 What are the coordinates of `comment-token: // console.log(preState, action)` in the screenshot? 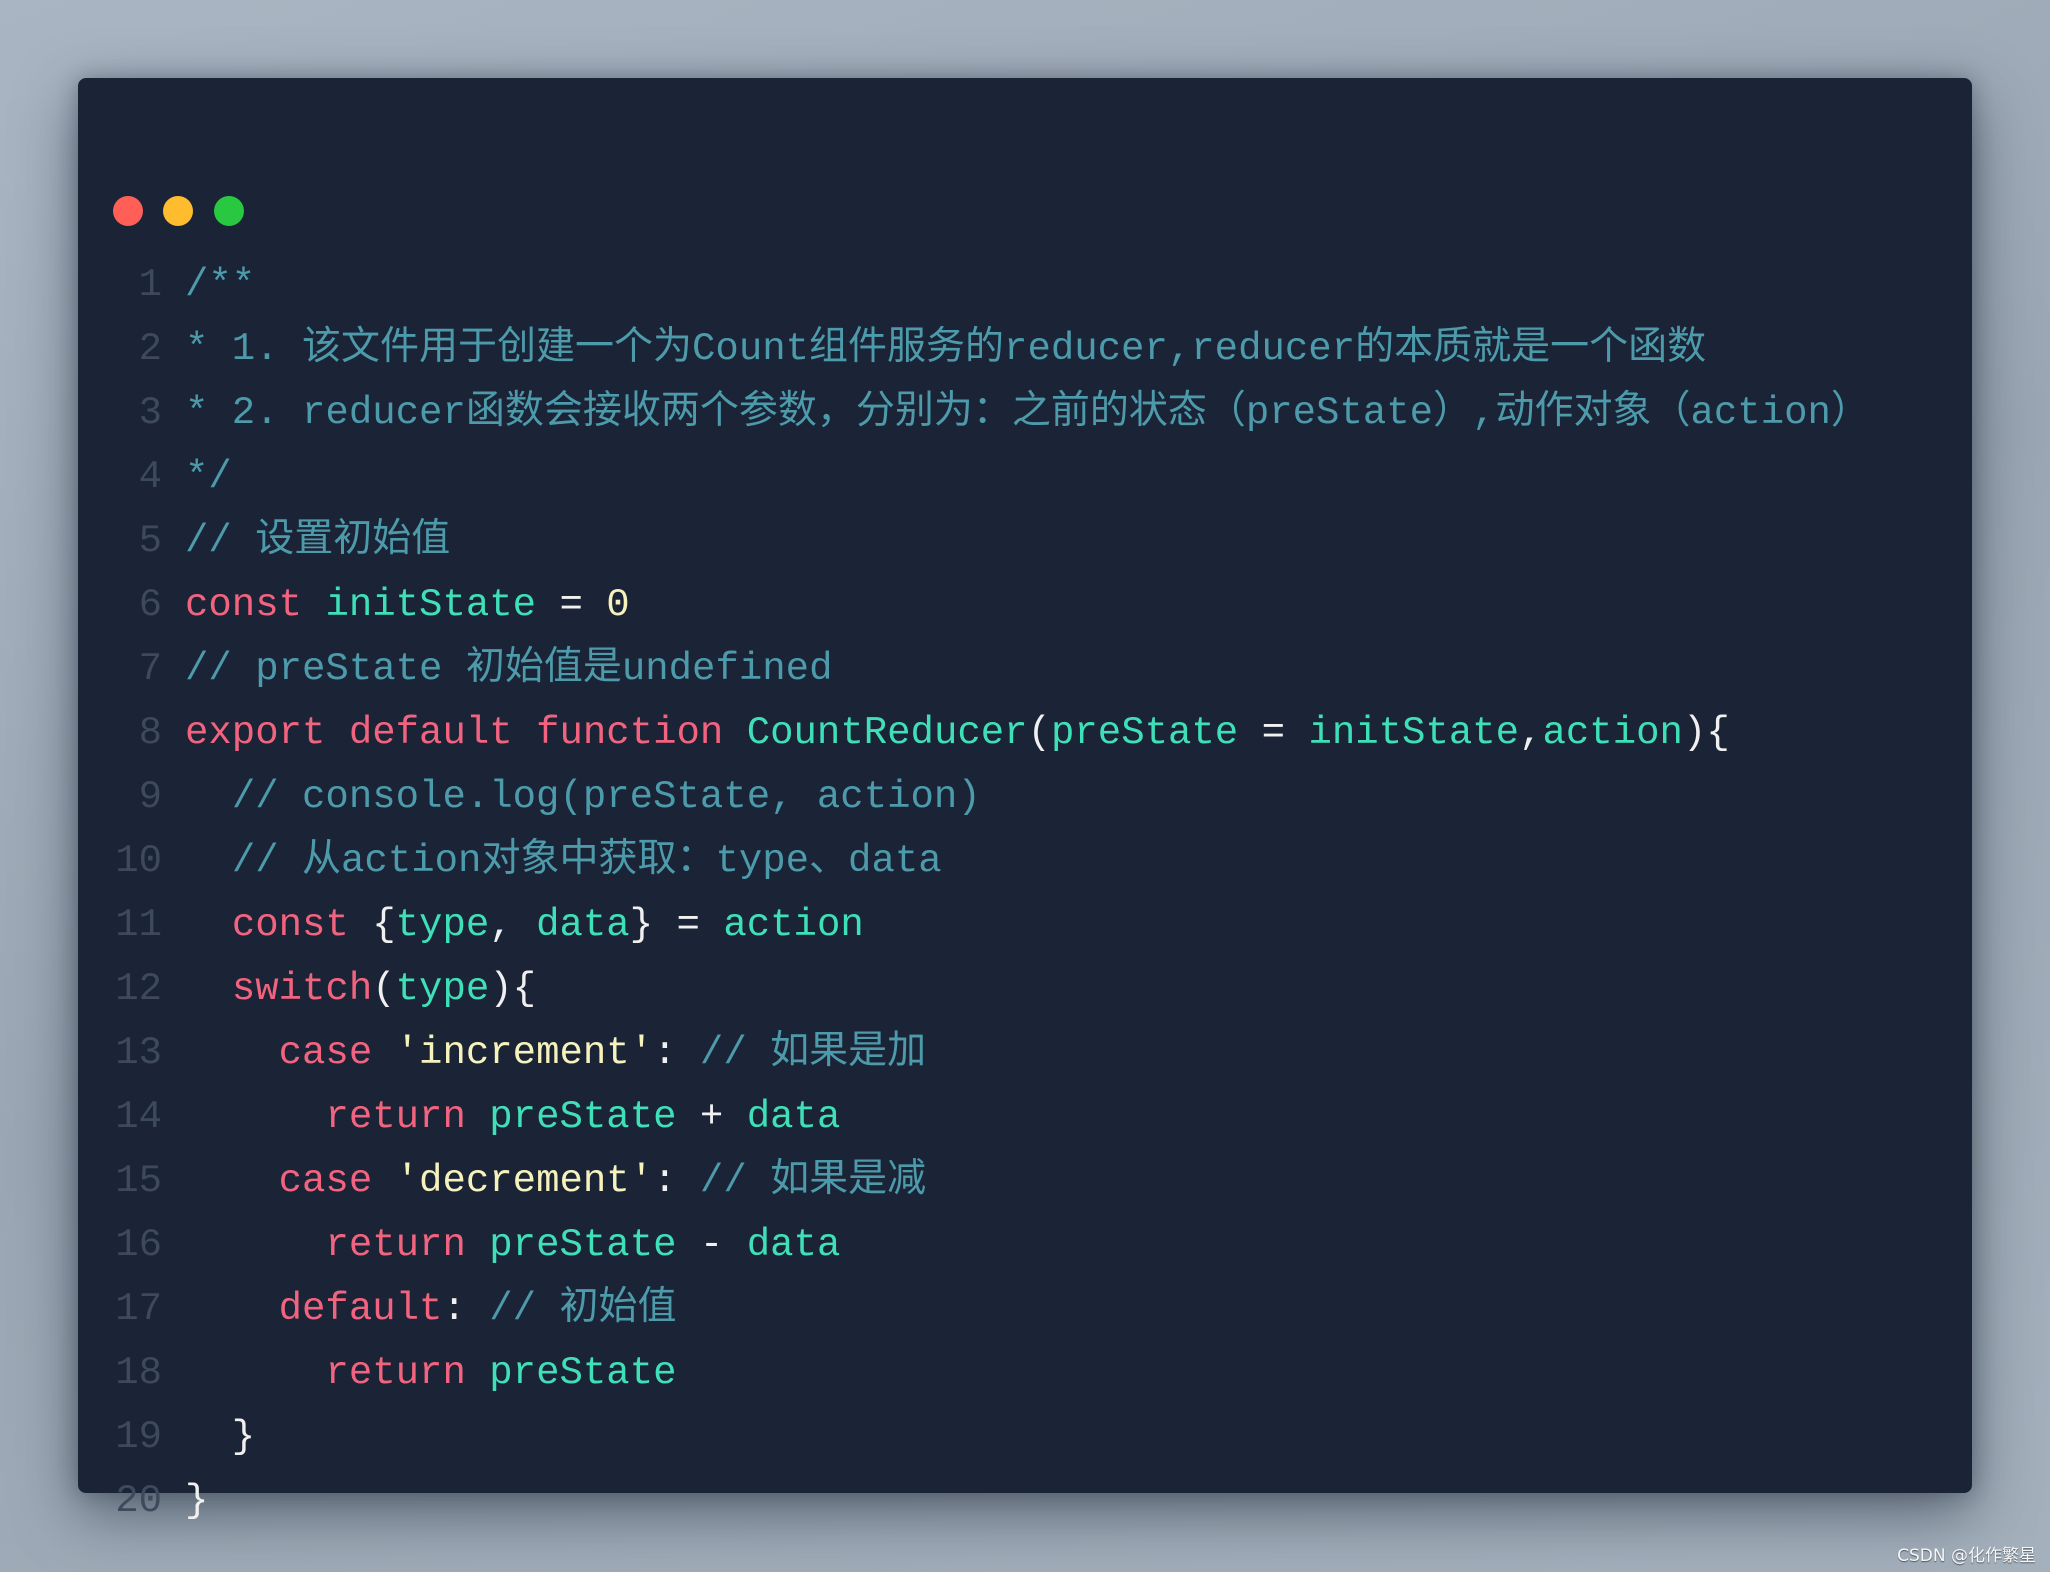 It's located at (606, 797).